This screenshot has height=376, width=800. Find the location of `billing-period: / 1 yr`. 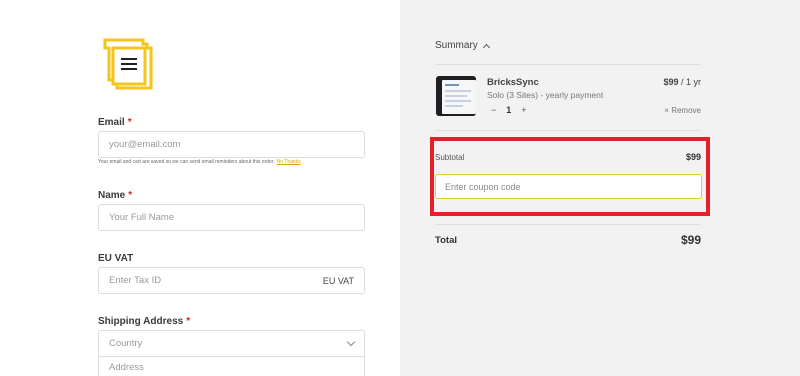

billing-period: / 1 yr is located at coordinates (690, 82).